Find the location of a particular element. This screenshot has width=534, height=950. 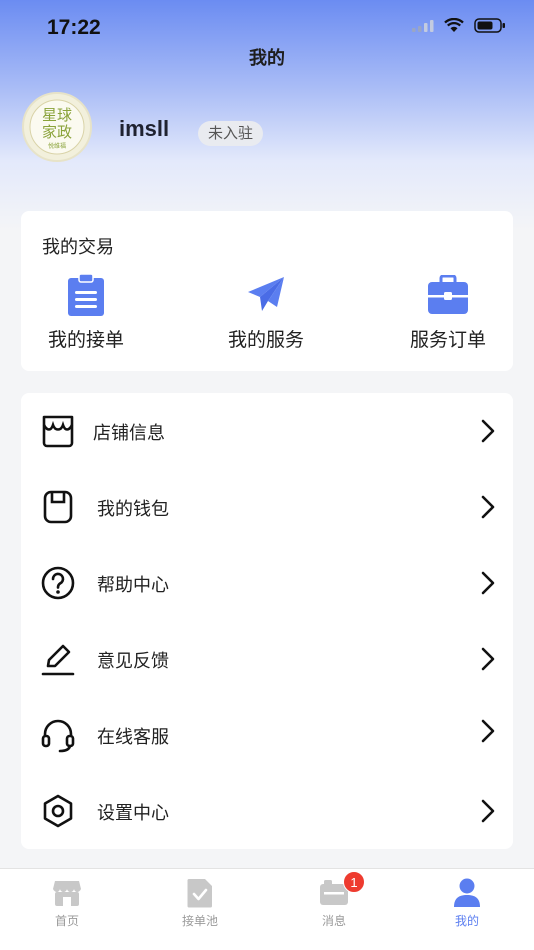

tab-home: 首页 is located at coordinates (67, 903).